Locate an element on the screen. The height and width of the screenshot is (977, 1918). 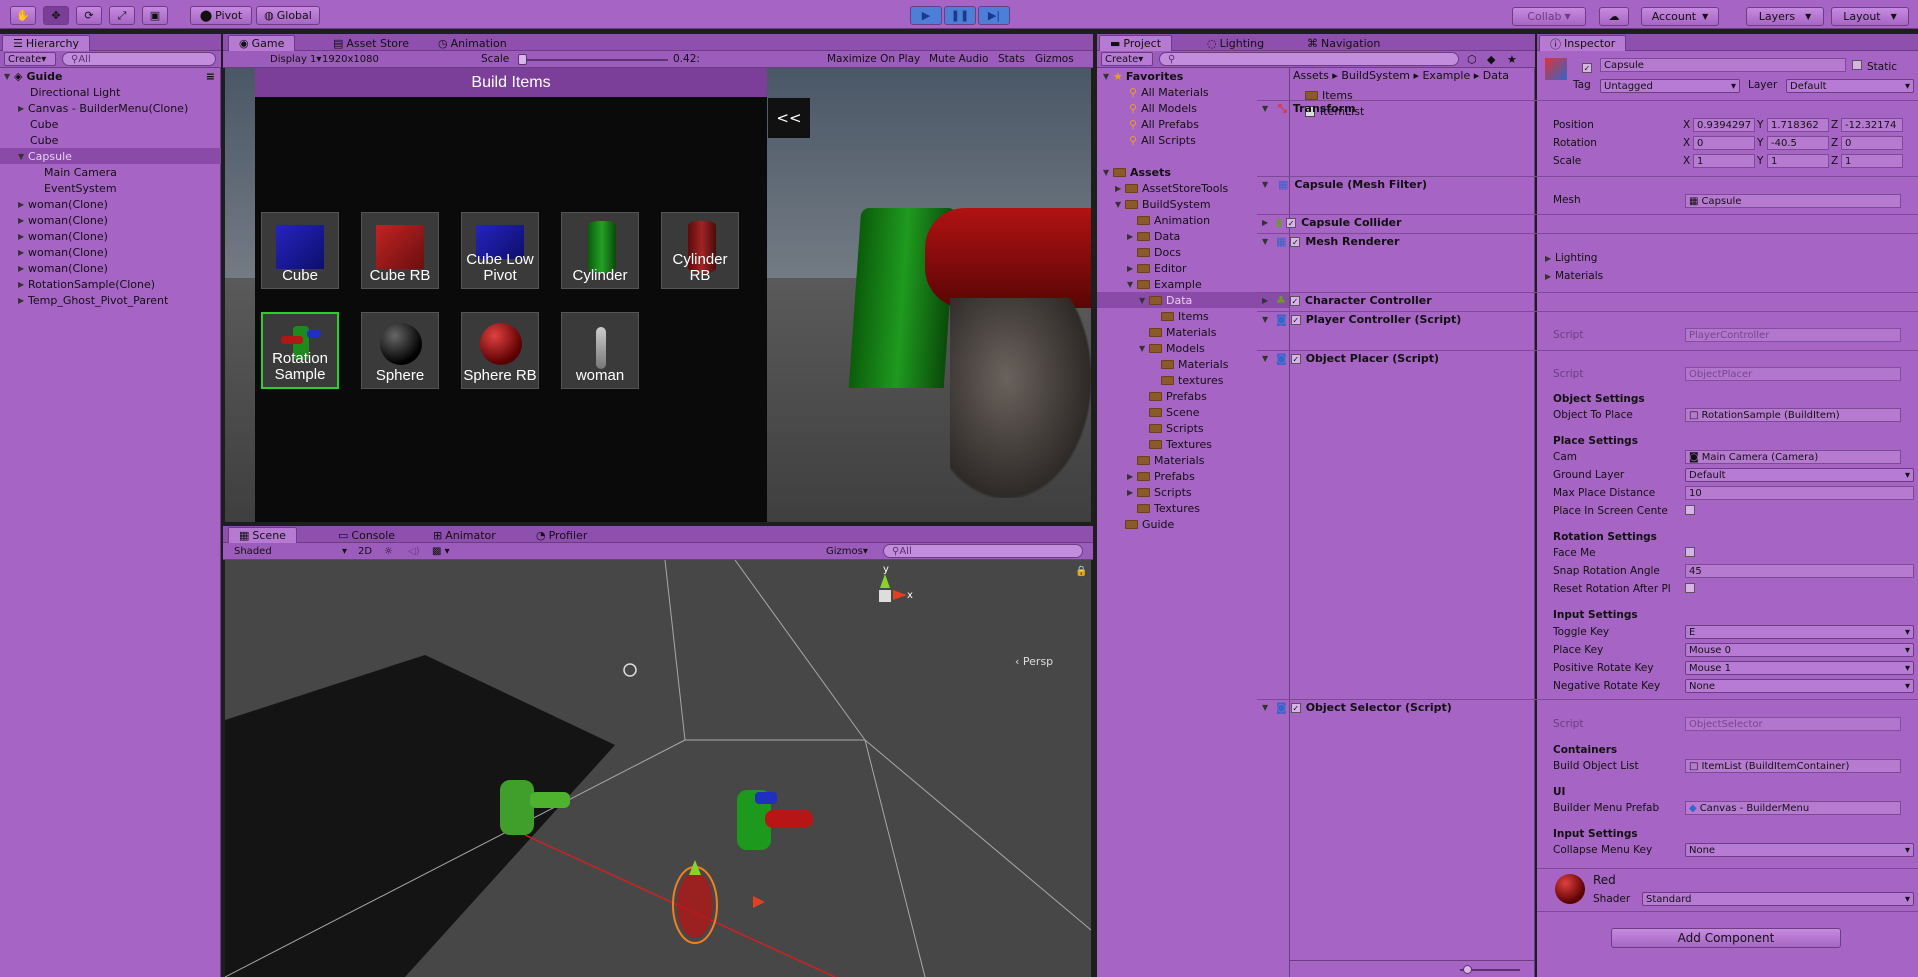
collapse-menu-button: << is located at coordinates (789, 118).